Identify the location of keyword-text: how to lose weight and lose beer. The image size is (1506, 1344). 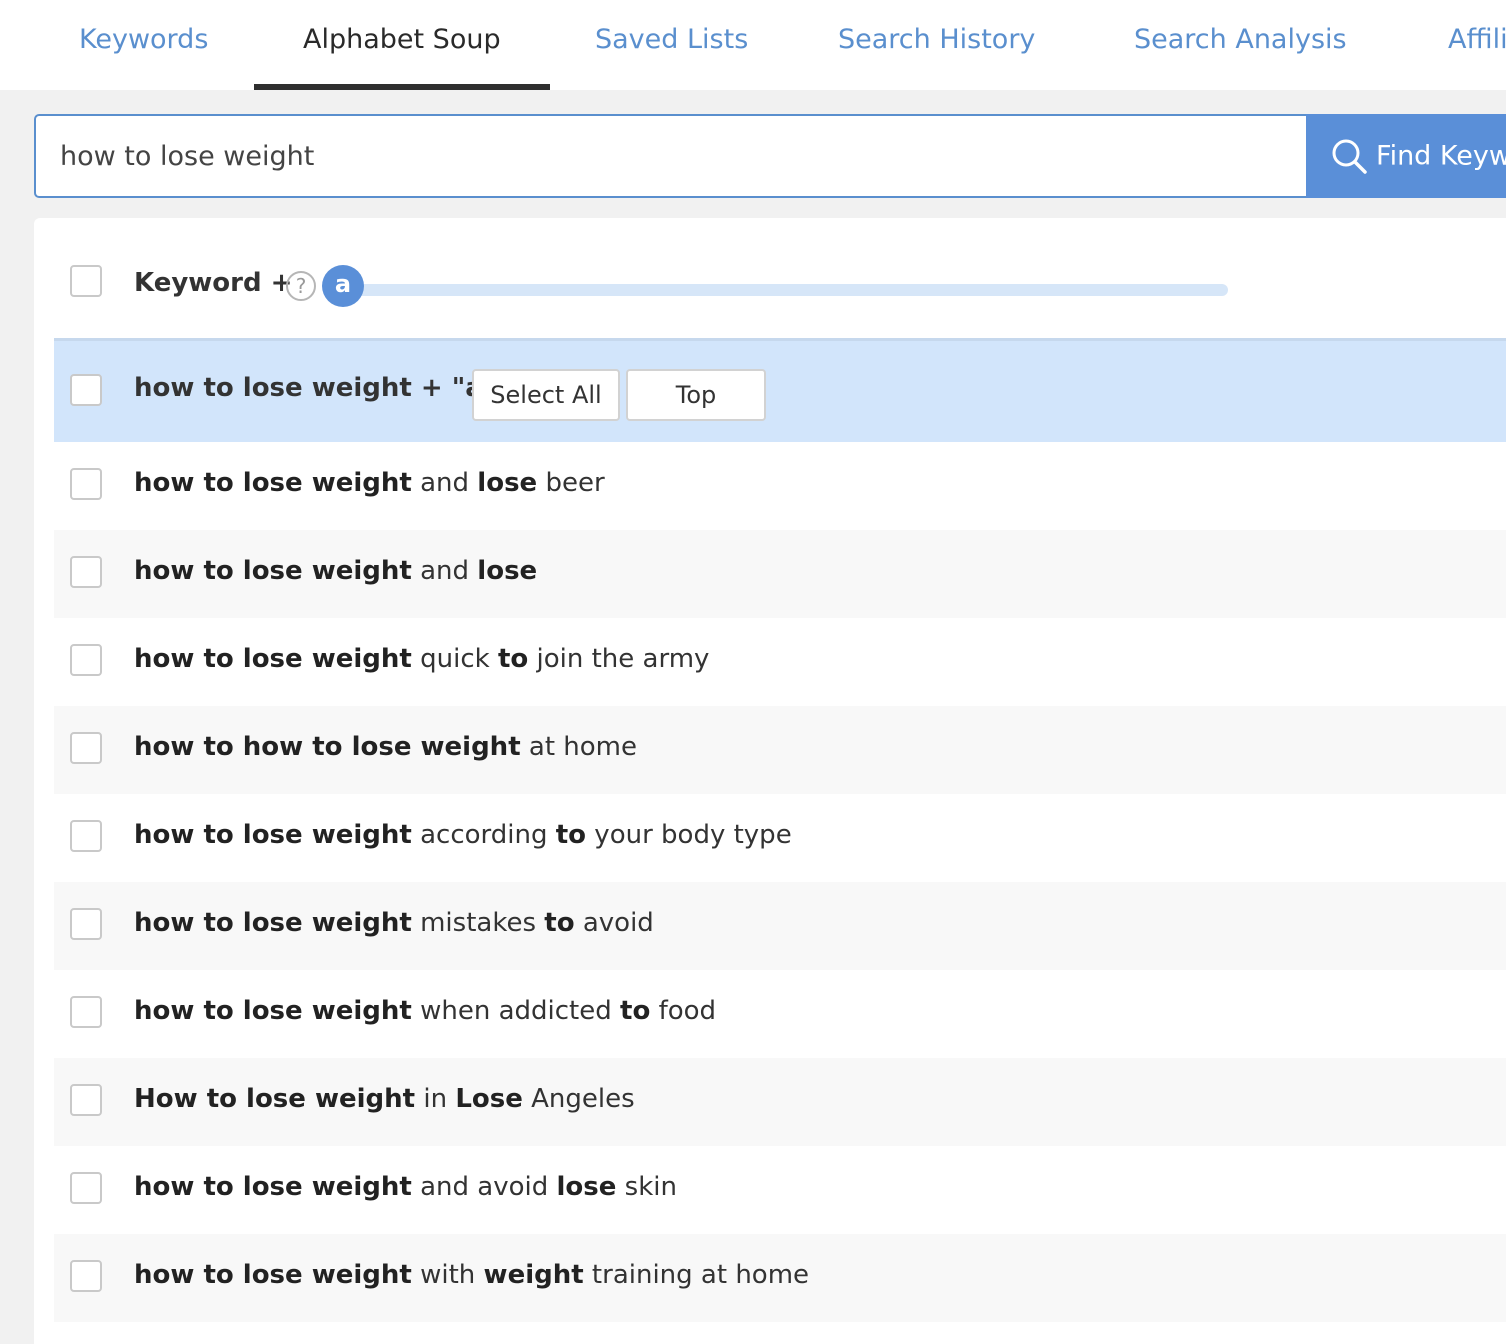
(369, 483).